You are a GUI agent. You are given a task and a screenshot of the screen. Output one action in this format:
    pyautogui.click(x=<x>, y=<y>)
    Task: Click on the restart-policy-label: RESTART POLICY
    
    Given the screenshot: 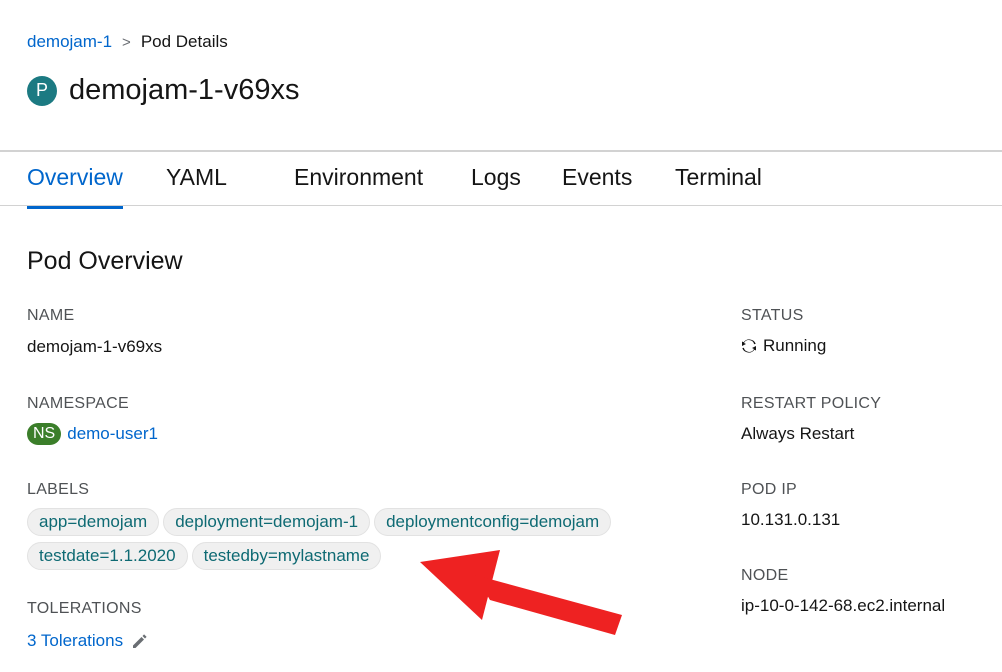 What is the action you would take?
    pyautogui.click(x=811, y=403)
    